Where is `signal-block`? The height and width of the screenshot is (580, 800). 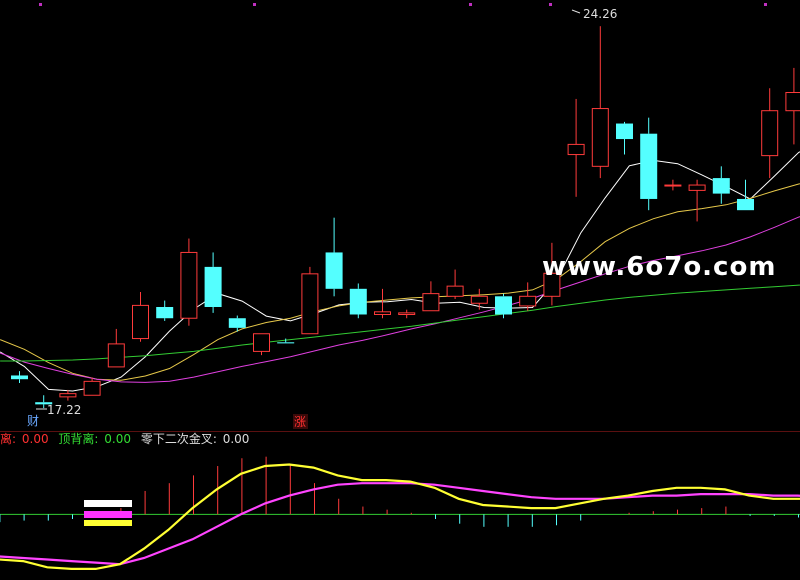 signal-block is located at coordinates (108, 513).